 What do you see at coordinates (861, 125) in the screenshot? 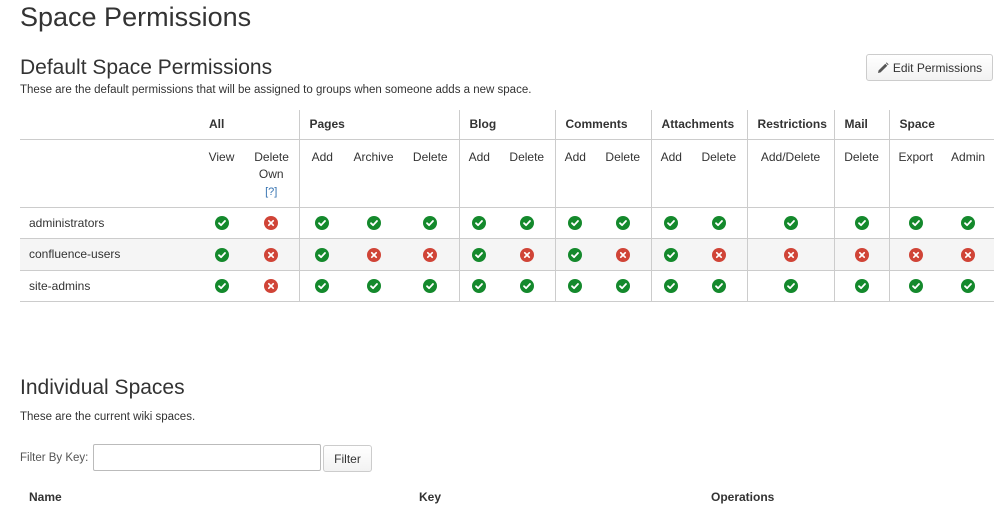
I see `category-mail: Mail` at bounding box center [861, 125].